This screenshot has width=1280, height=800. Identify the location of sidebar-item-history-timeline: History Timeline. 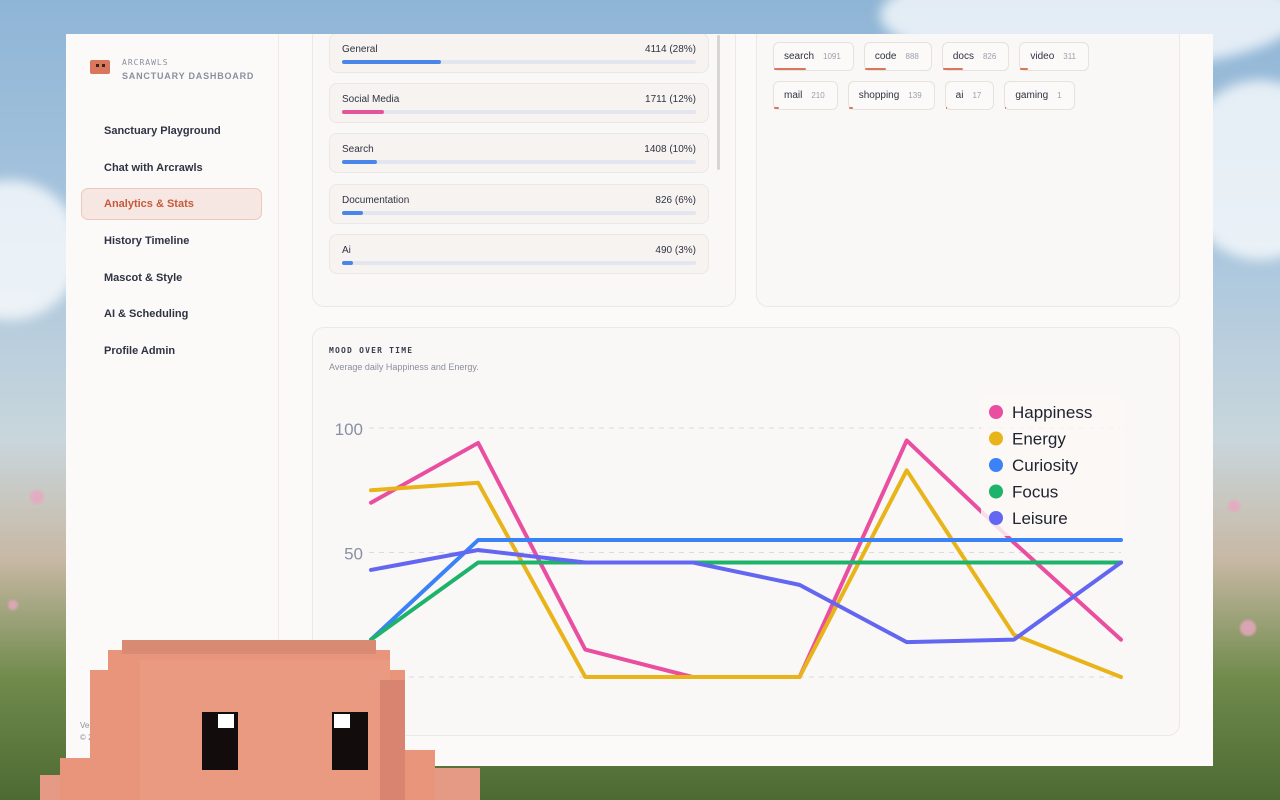
(171, 241).